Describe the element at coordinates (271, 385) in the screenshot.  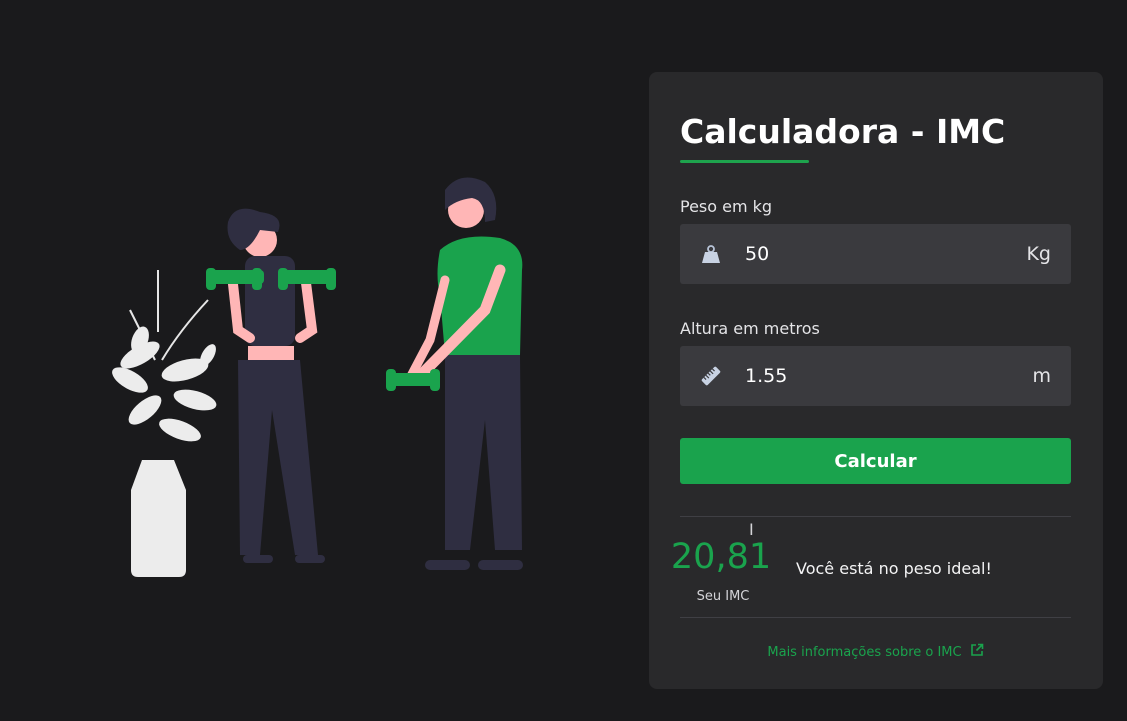
I see `woman-figure` at that location.